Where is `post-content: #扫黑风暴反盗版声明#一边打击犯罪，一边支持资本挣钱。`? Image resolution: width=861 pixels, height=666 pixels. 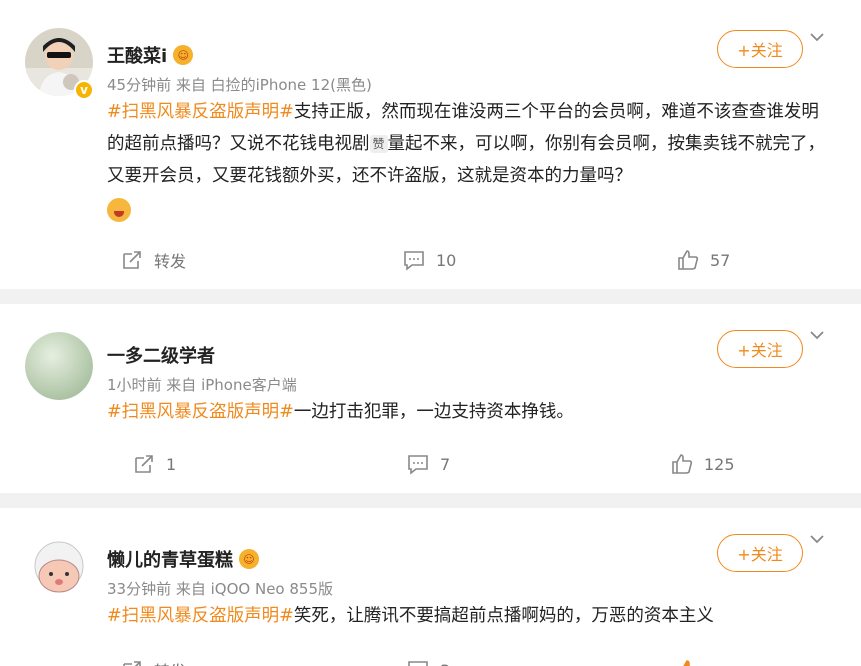
post-content: #扫黑风暴反盗版声明#一边打击犯罪，一边支持资本挣钱。 is located at coordinates (340, 412).